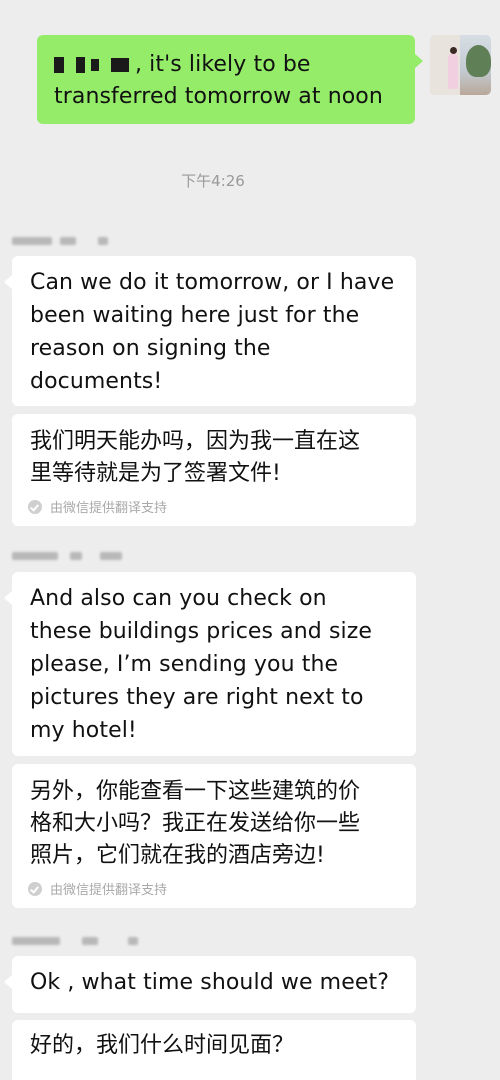 Image resolution: width=500 pixels, height=1080 pixels. I want to click on translation-3: 好的，我们什么时间见面？, so click(214, 1050).